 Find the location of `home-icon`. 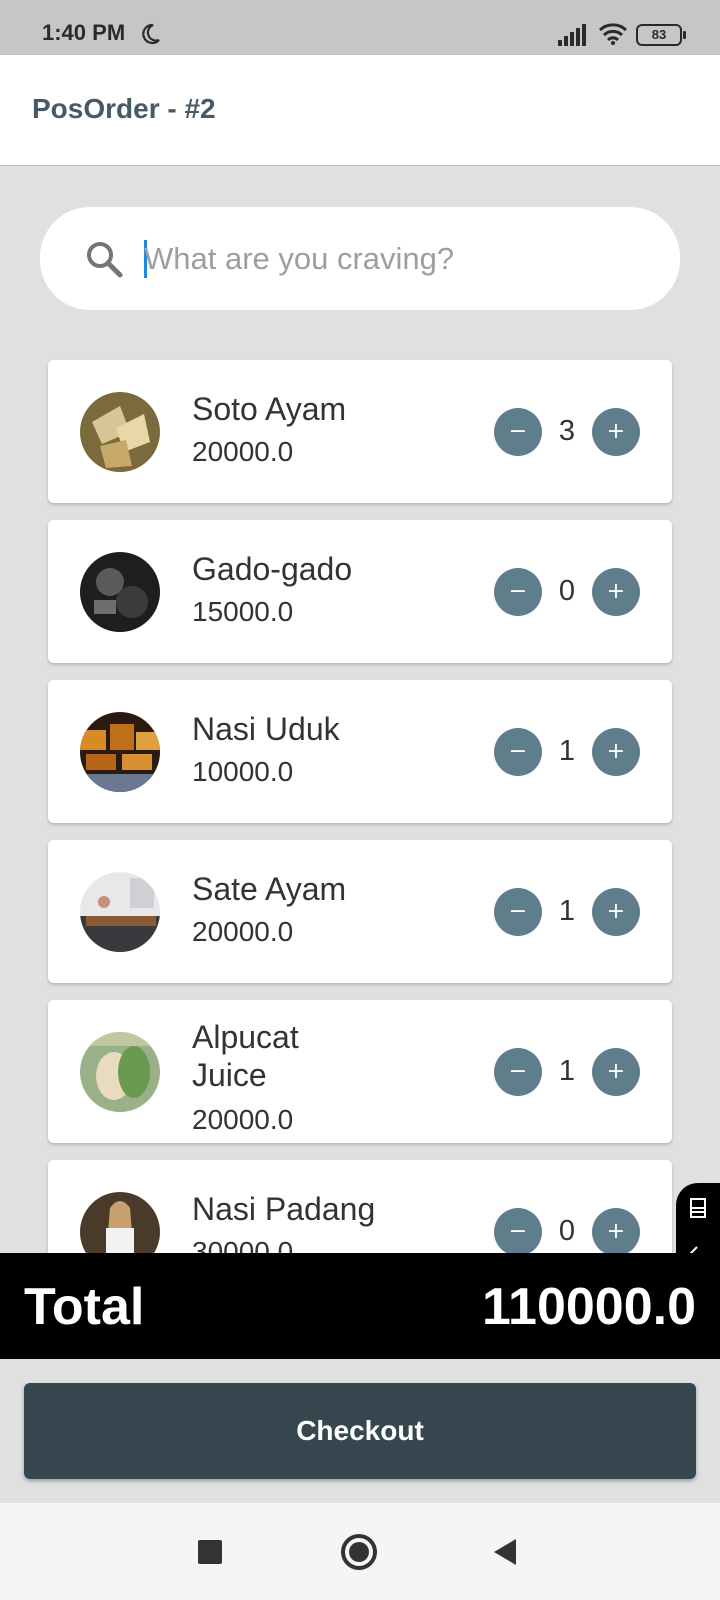

home-icon is located at coordinates (359, 1552).